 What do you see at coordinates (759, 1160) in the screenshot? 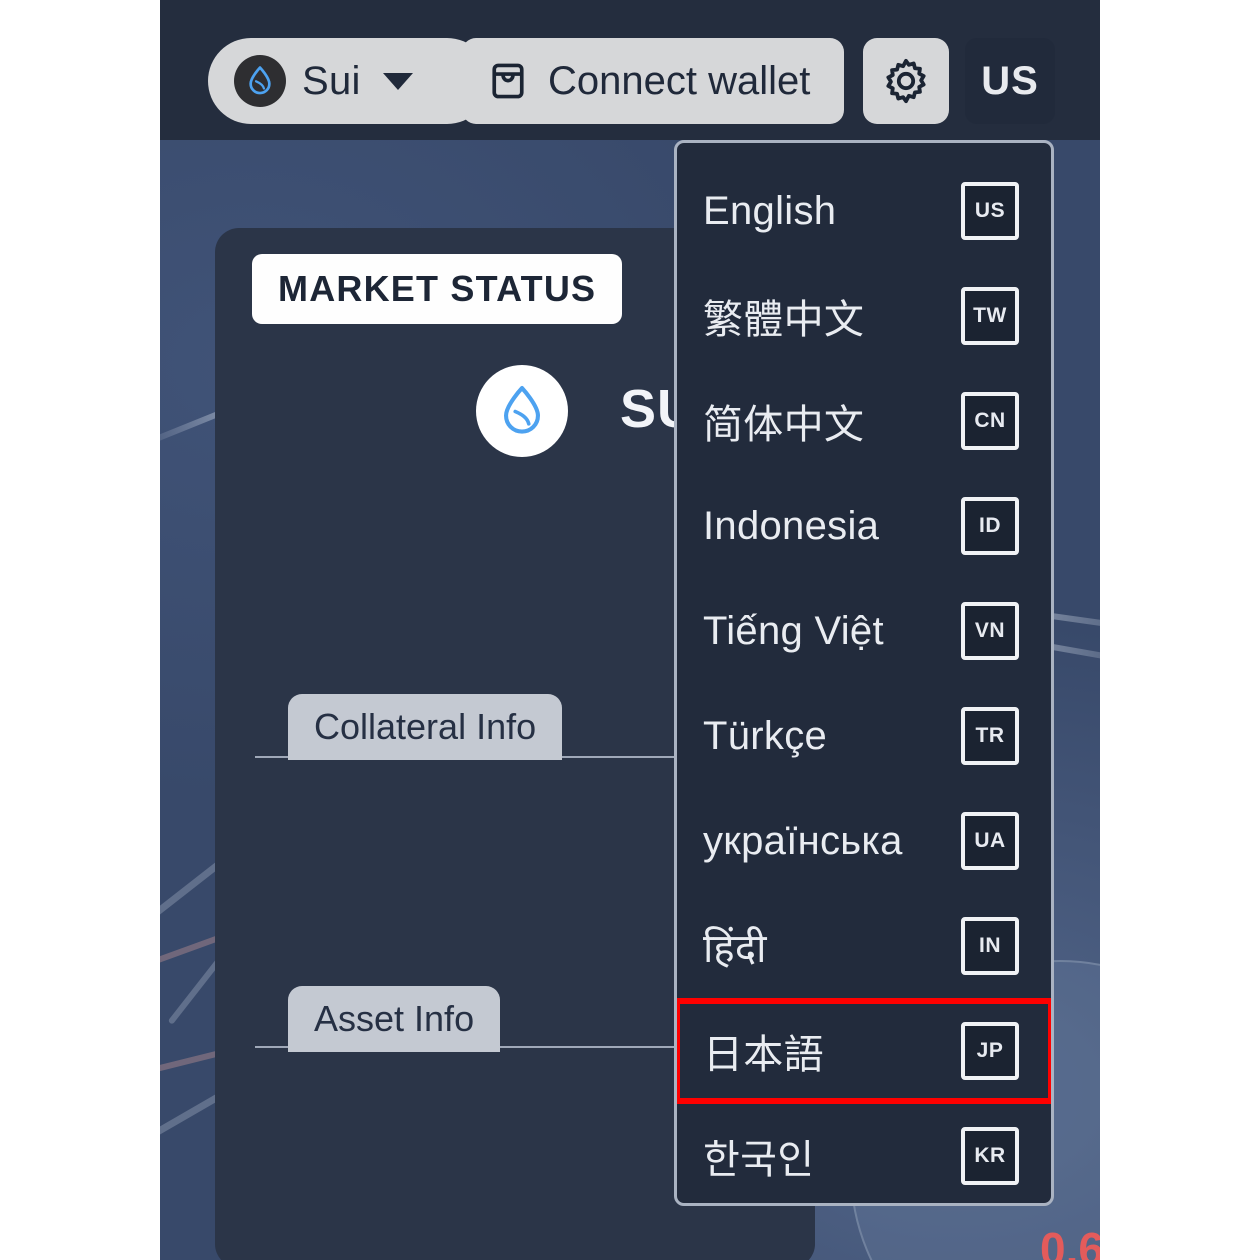
I see `language-option-label: 한국인` at bounding box center [759, 1160].